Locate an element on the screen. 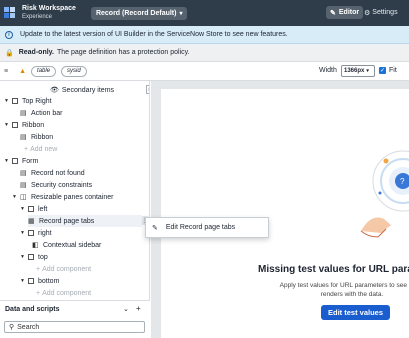 Image resolution: width=409 pixels, height=338 pixels. tree-item-label: Top Right is located at coordinates (37, 101).